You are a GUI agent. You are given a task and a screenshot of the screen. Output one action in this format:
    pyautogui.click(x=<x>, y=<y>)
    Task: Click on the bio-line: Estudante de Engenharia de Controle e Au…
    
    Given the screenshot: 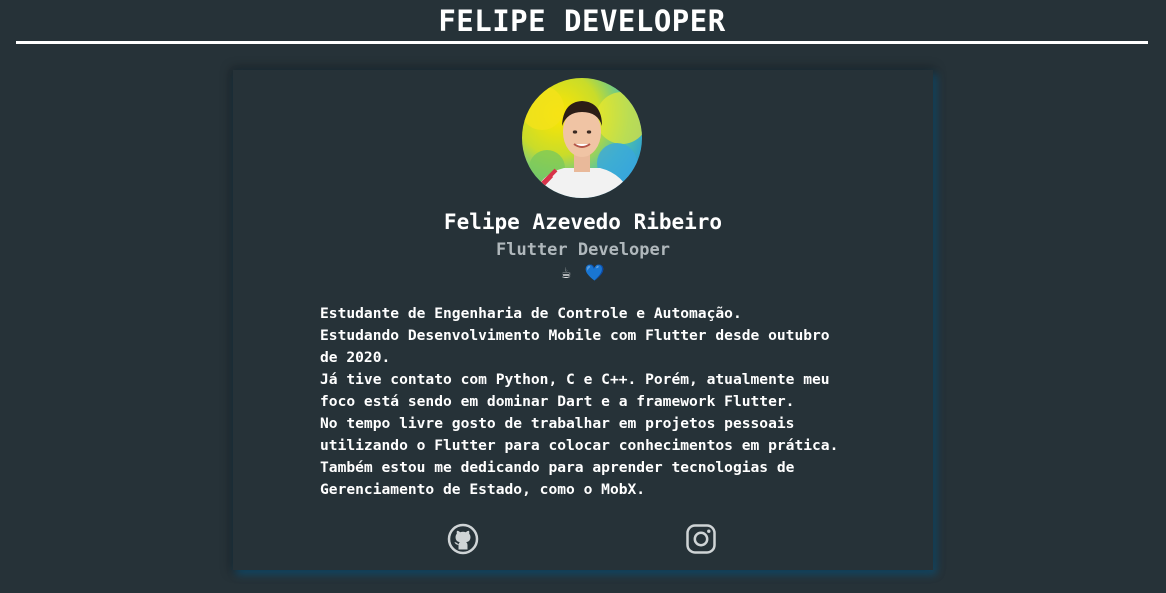 What is the action you would take?
    pyautogui.click(x=531, y=313)
    